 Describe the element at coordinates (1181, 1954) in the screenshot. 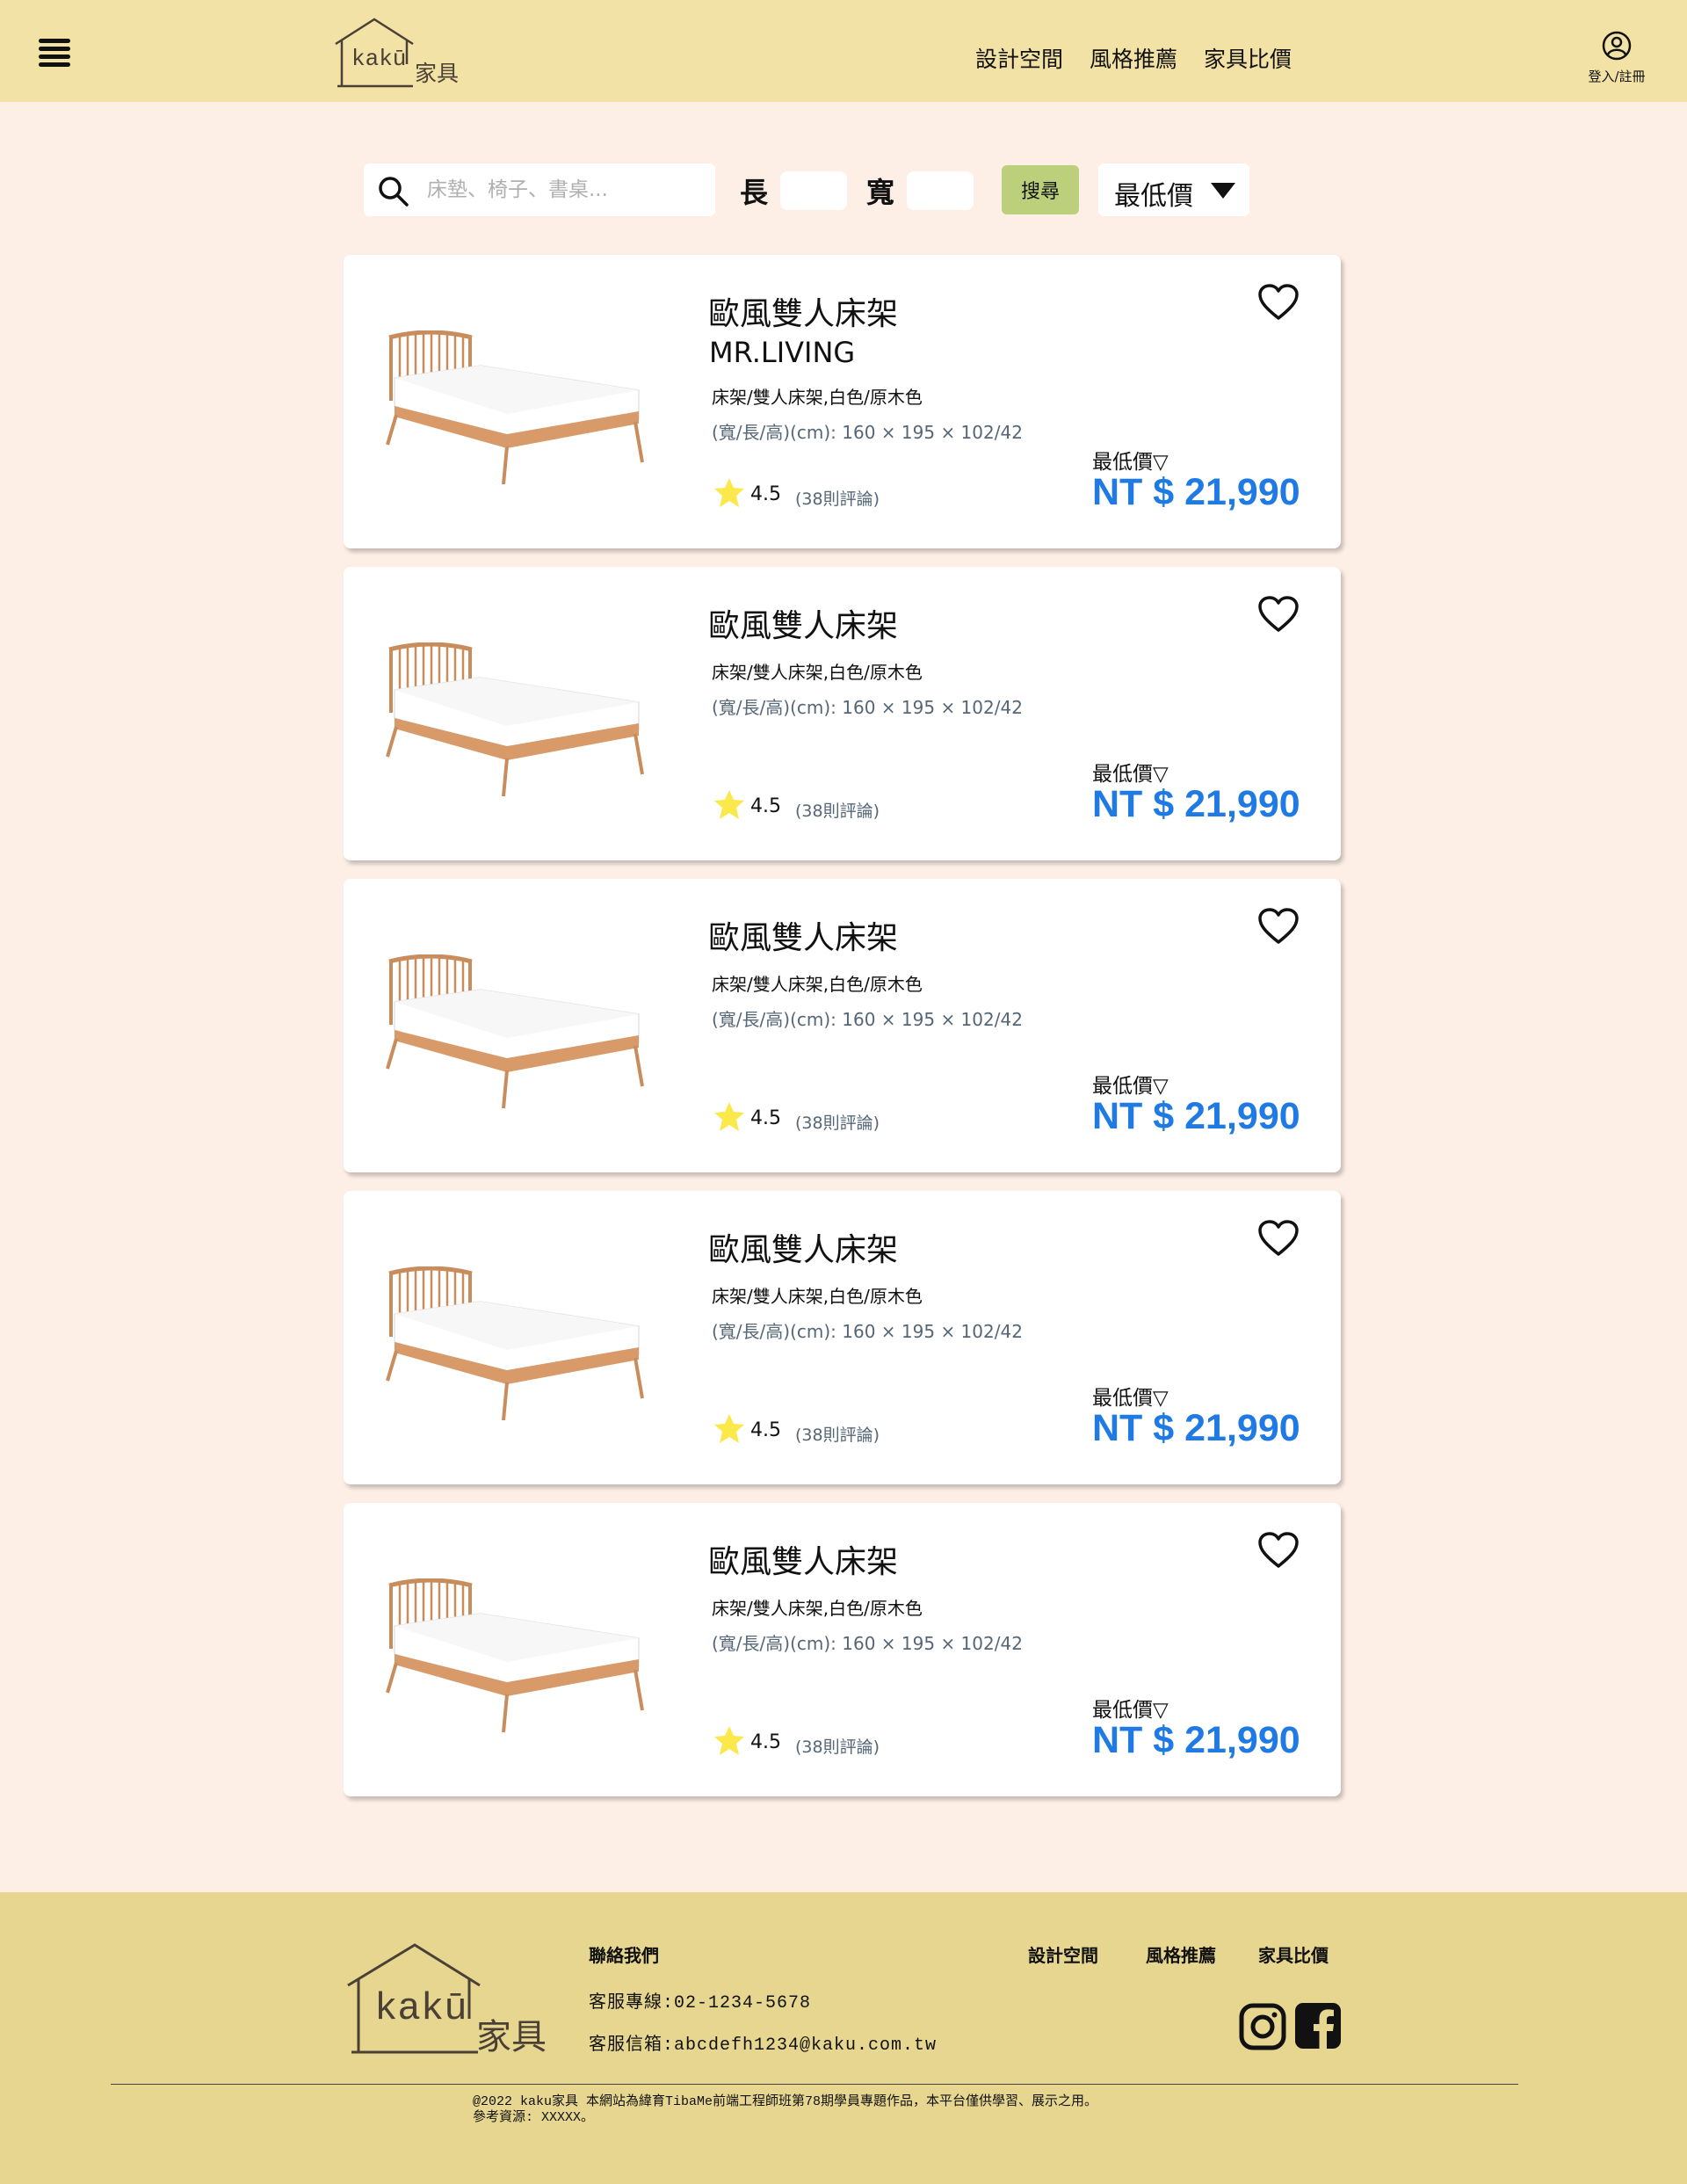

I see `footer-nav-style-recommend: 風格推薦` at that location.